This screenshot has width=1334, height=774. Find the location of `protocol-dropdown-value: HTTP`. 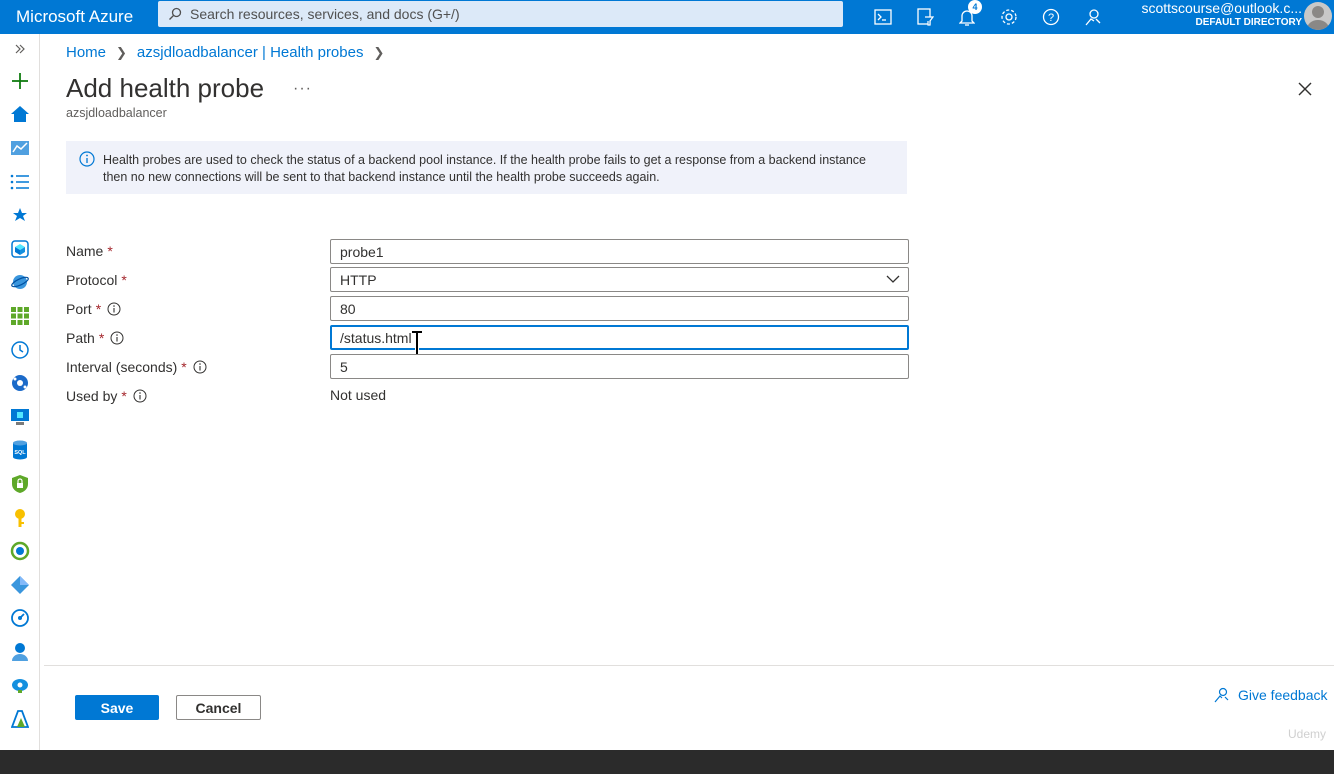

protocol-dropdown-value: HTTP is located at coordinates (358, 279).